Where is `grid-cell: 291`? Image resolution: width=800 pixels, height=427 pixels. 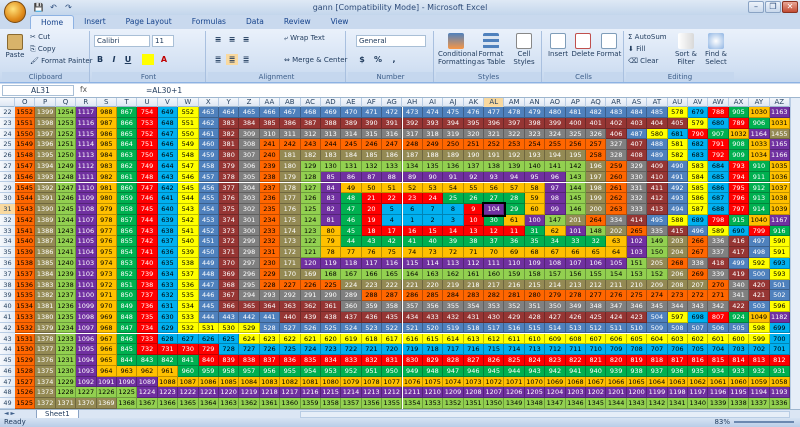
grid-cell: 291 is located at coordinates (310, 296).